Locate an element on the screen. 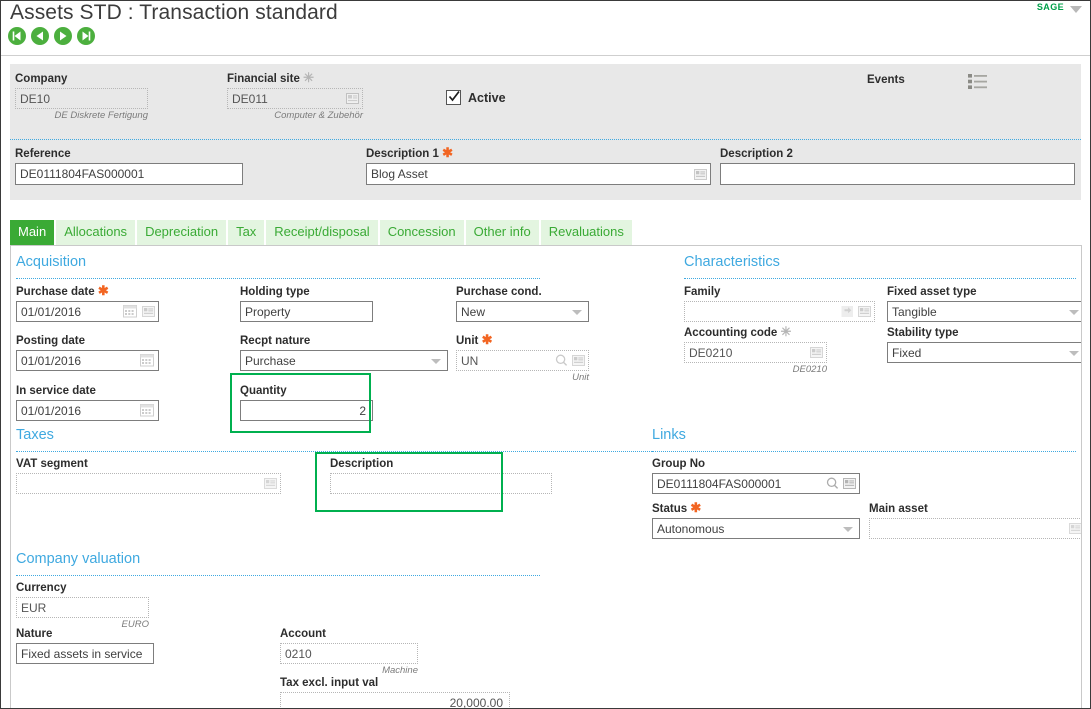 The width and height of the screenshot is (1091, 709). company-input: DE10 is located at coordinates (81, 98).